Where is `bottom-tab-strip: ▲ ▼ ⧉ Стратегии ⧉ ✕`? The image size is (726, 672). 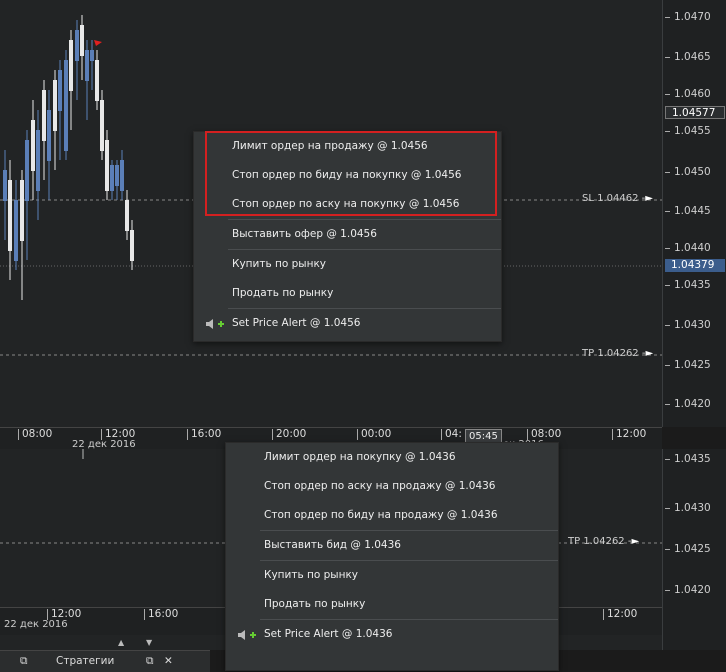
bottom-tab-strip: ▲ ▼ ⧉ Стратегии ⧉ ✕ is located at coordinates (105, 655).